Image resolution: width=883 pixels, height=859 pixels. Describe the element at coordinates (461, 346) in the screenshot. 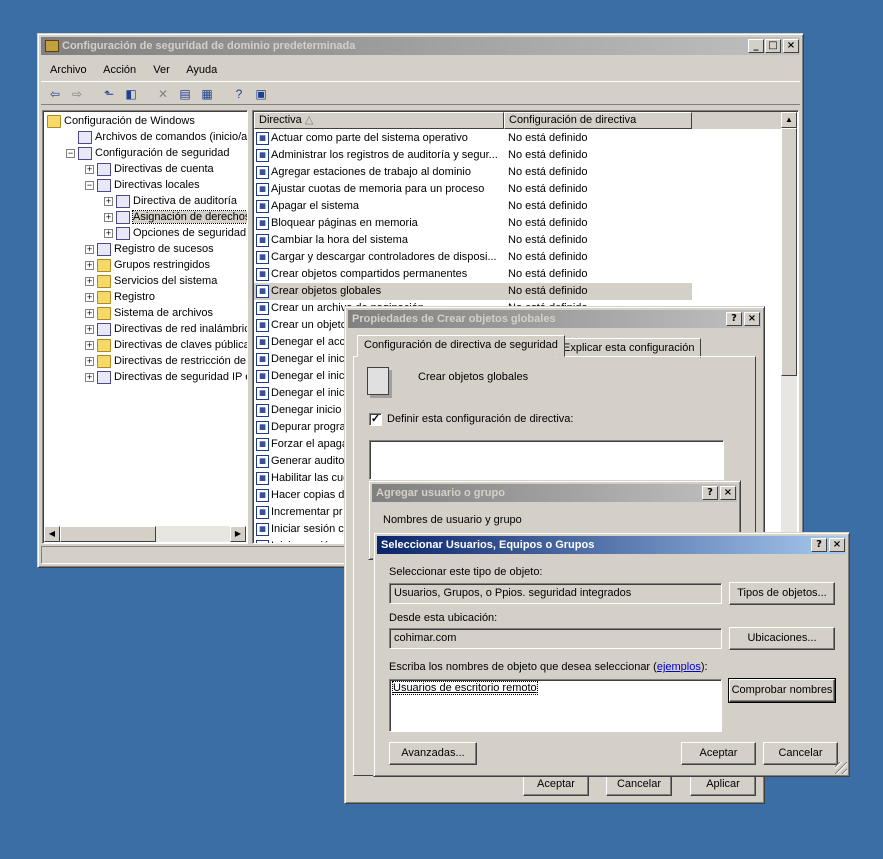

I see `tab-config: Configuración de directiva de seguridad` at that location.